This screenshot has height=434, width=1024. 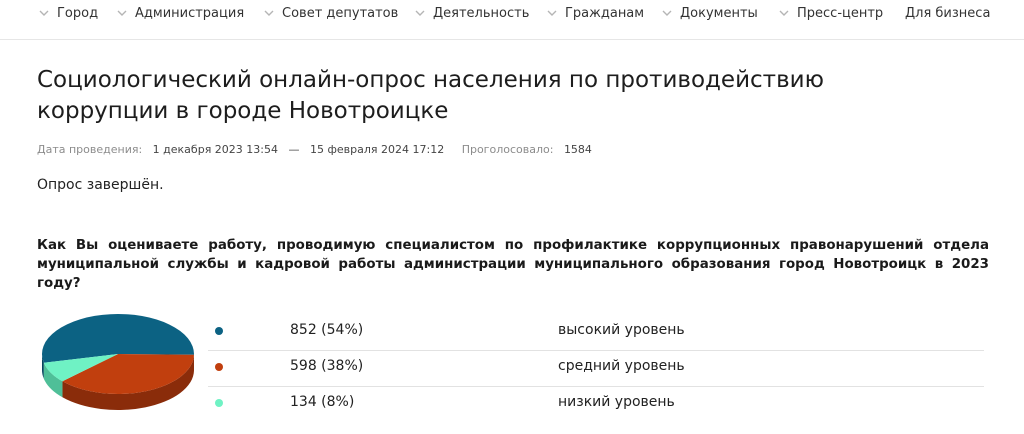 I want to click on nav-item-citizens: Гражданам, so click(x=595, y=13).